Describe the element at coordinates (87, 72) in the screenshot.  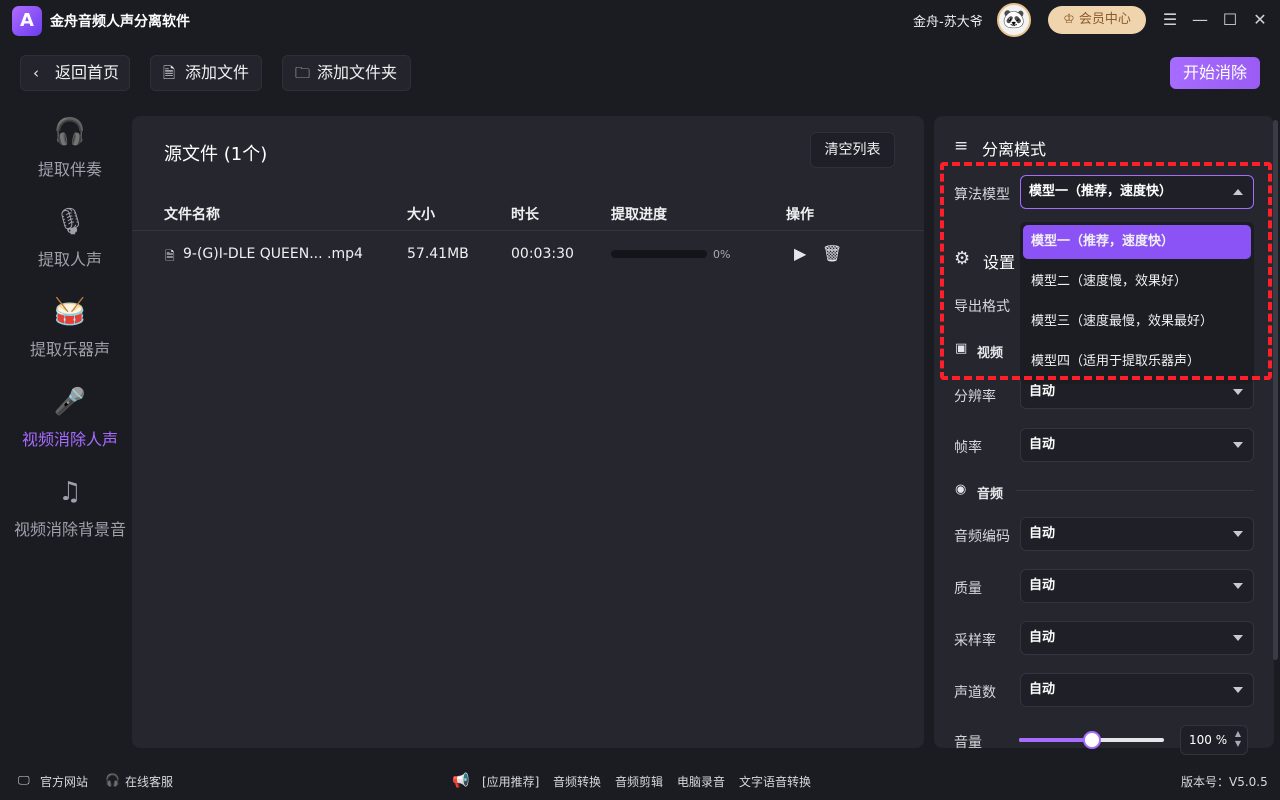
I see `back-home-label: 返回首页` at that location.